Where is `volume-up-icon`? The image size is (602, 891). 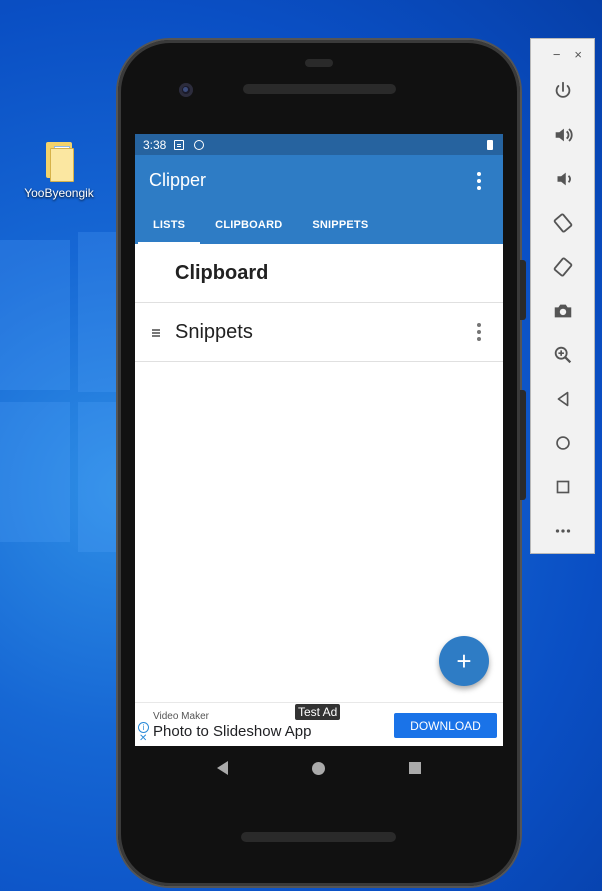 volume-up-icon is located at coordinates (564, 135).